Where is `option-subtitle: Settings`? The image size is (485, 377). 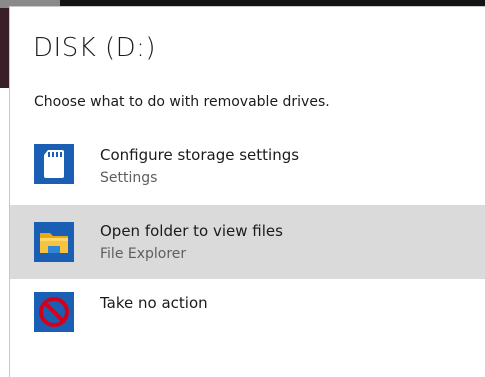
option-subtitle: Settings is located at coordinates (129, 178).